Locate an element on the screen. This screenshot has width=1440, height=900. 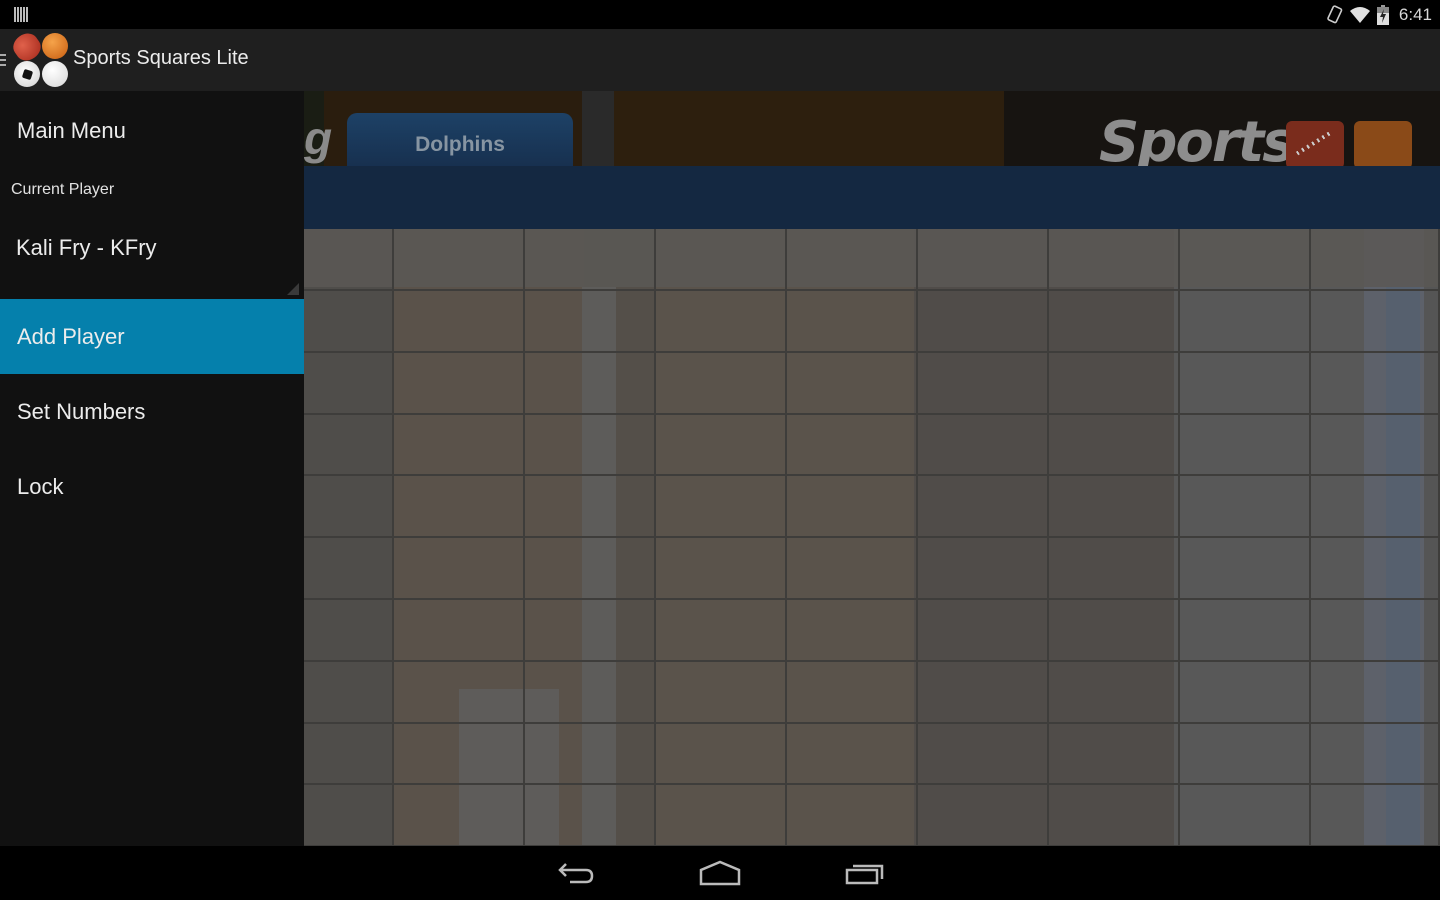
back-button is located at coordinates (576, 873).